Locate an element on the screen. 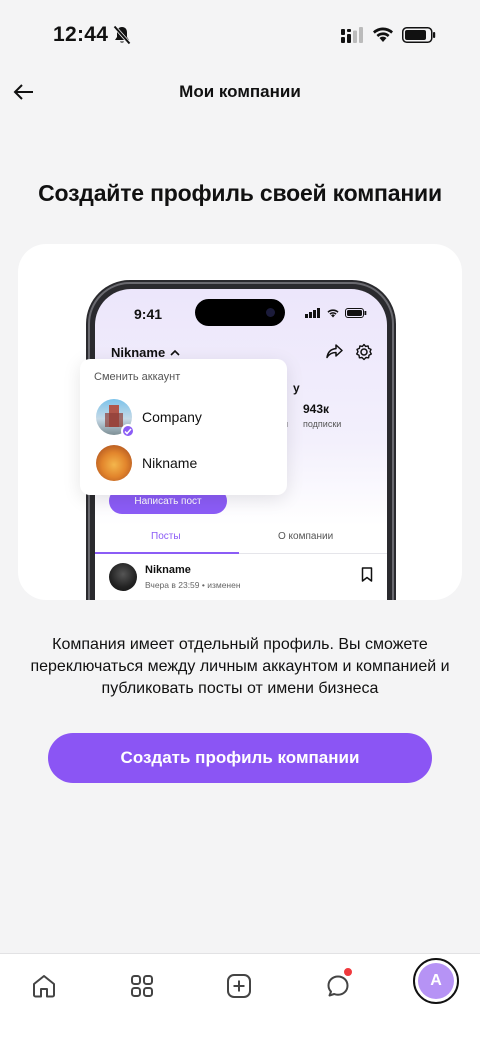 The width and height of the screenshot is (480, 1043). account-row-company: Company is located at coordinates (149, 418).